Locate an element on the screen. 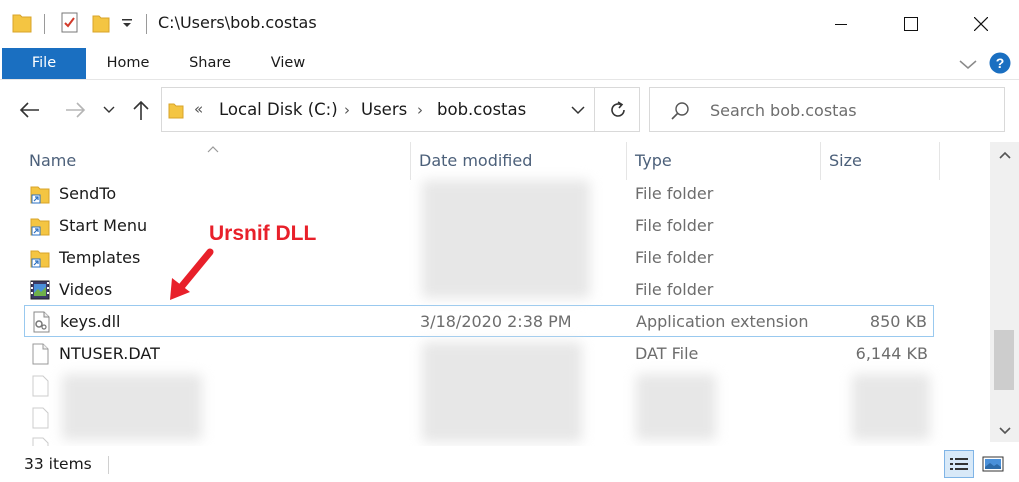 The height and width of the screenshot is (482, 1019). large-icons-view-icon is located at coordinates (993, 464).